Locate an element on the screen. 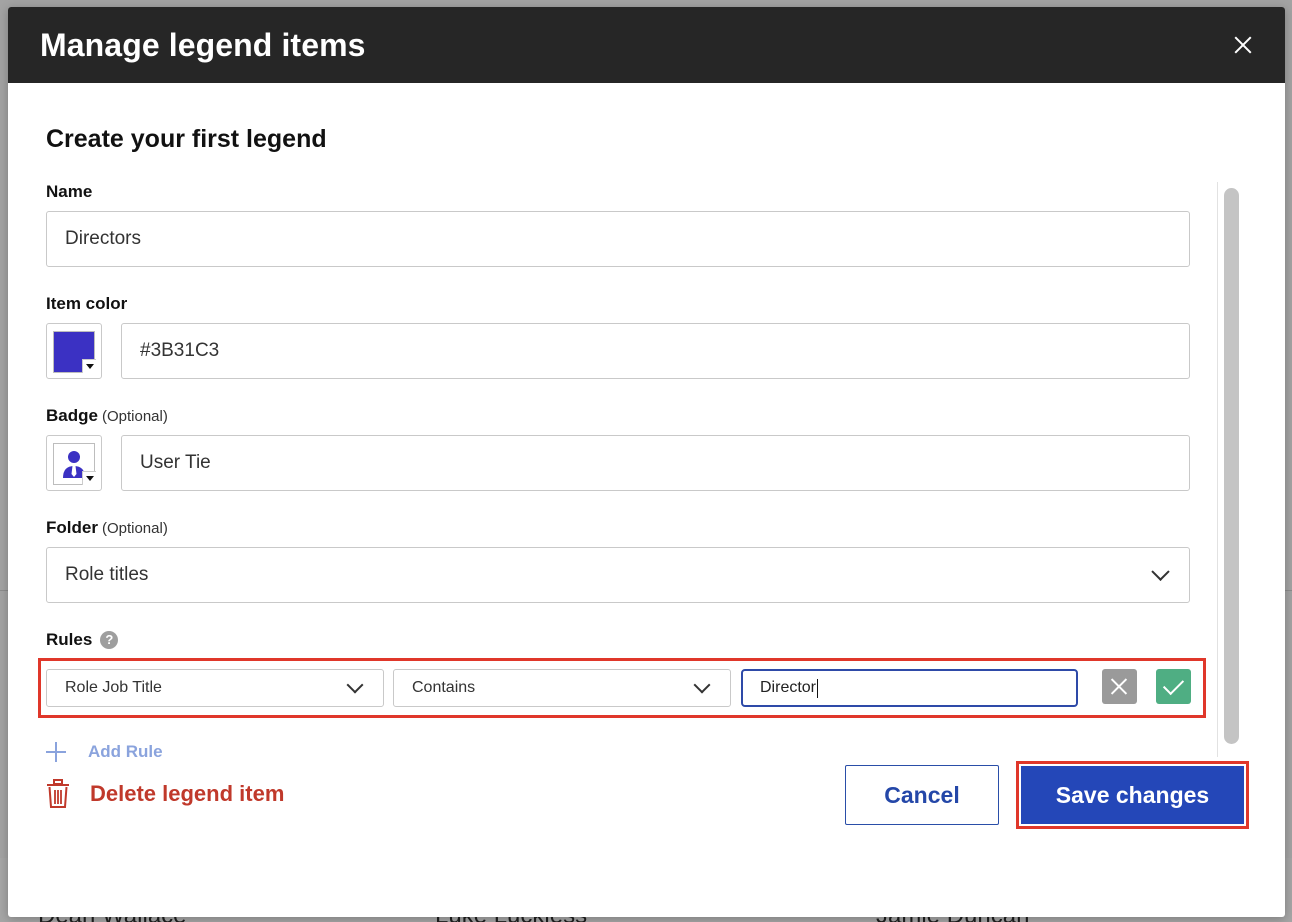 This screenshot has width=1292, height=922. rule-value-text: Director is located at coordinates (788, 687).